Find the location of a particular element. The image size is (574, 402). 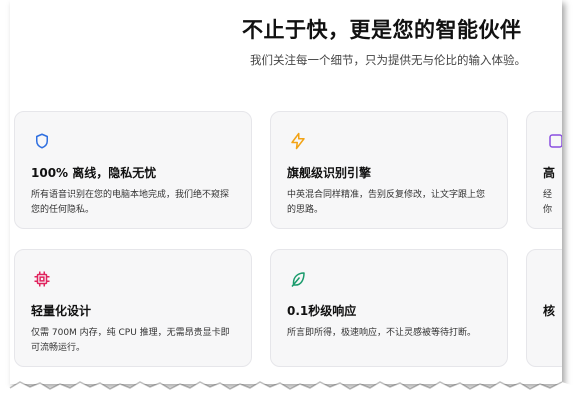

feature-description: 所言即所得，极速响应，不让灵感被等待打断。 is located at coordinates (382, 333).